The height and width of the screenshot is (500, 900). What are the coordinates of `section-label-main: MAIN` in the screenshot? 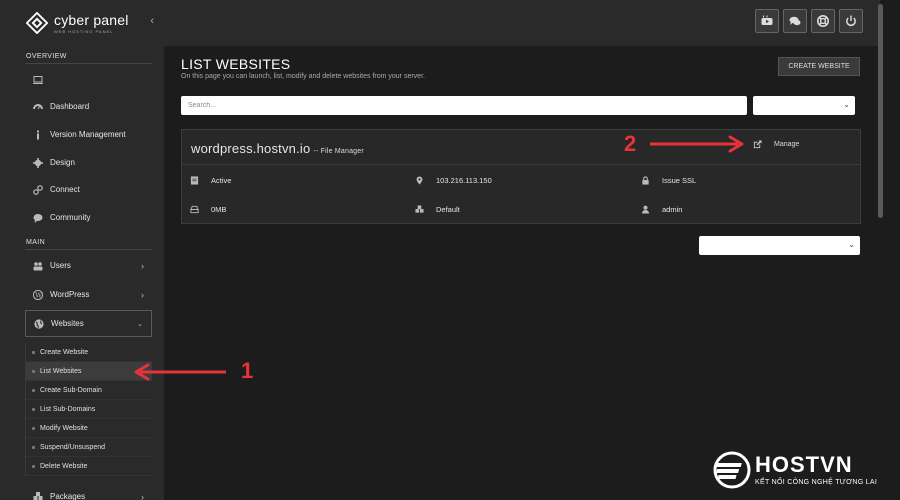 It's located at (36, 242).